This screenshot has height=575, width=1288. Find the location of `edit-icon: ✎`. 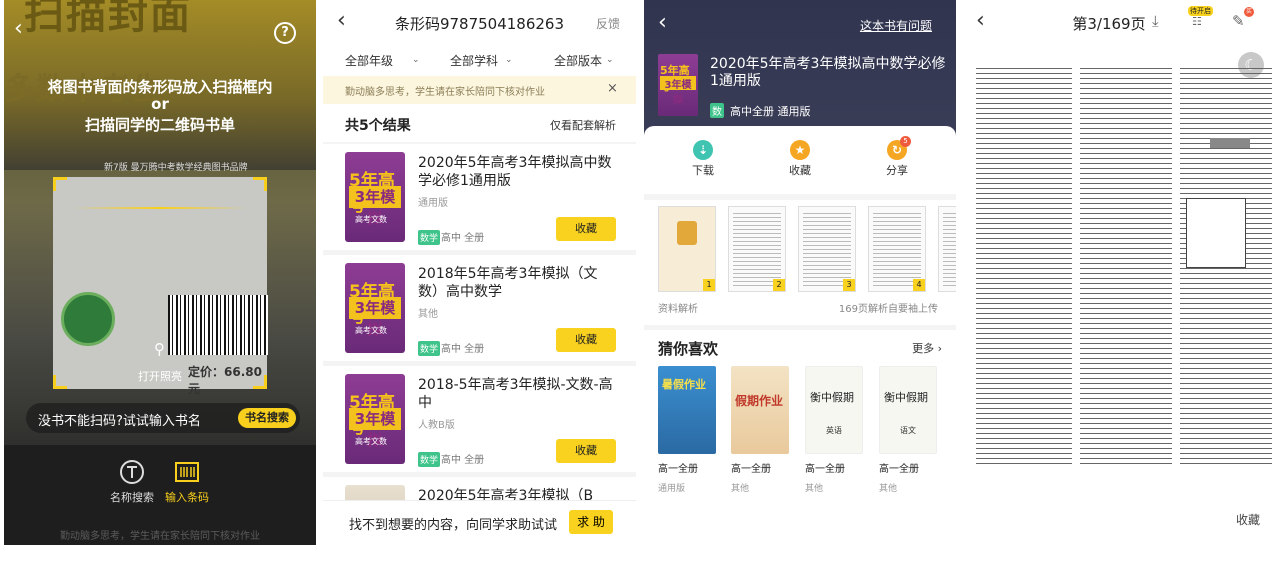

edit-icon: ✎ is located at coordinates (1238, 21).